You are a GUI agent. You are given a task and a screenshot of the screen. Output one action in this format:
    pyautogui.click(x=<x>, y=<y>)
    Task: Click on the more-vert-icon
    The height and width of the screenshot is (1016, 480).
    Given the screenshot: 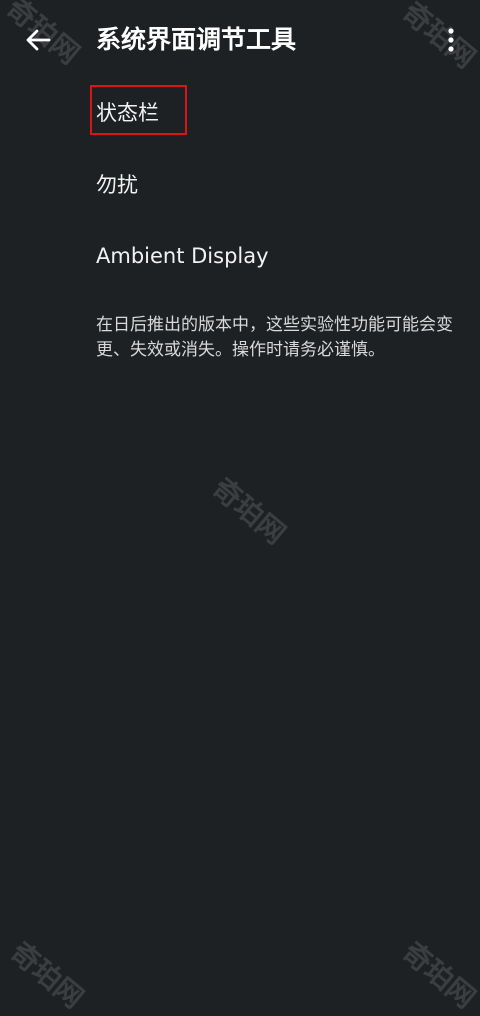 What is the action you would take?
    pyautogui.click(x=451, y=40)
    